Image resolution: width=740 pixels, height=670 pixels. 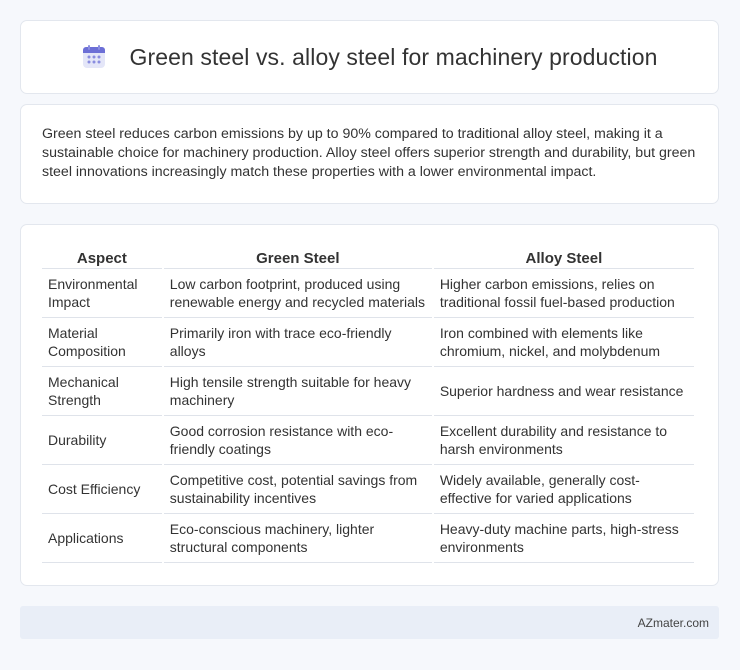 What do you see at coordinates (102, 293) in the screenshot?
I see `cell-aspect: Environmental Impact` at bounding box center [102, 293].